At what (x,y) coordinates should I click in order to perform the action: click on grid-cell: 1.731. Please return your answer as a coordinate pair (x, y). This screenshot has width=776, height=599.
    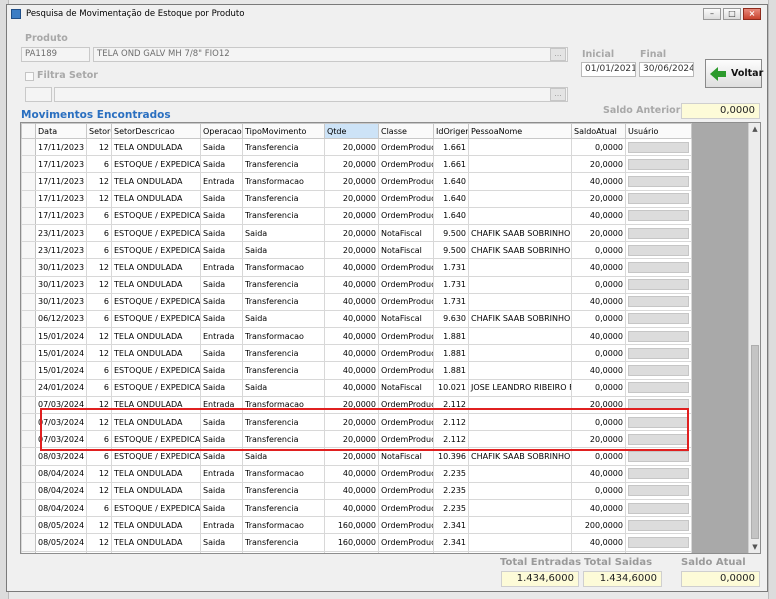
    Looking at the image, I should click on (451, 284).